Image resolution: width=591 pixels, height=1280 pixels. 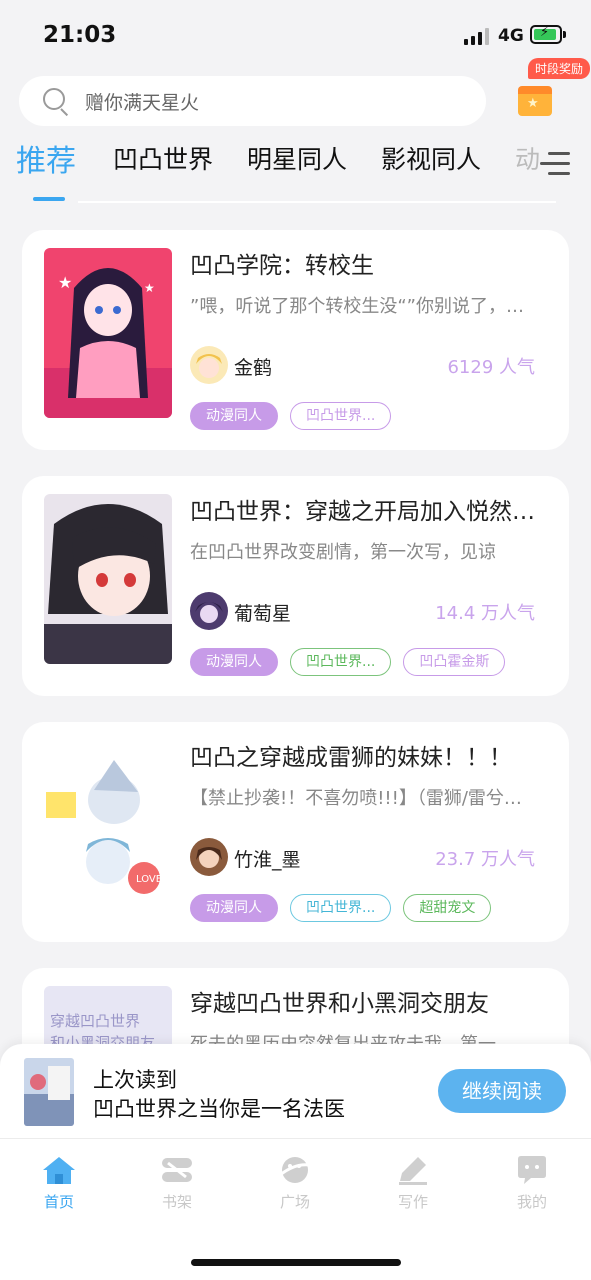 I want to click on time-reward-button: 时段奖励, so click(x=550, y=91).